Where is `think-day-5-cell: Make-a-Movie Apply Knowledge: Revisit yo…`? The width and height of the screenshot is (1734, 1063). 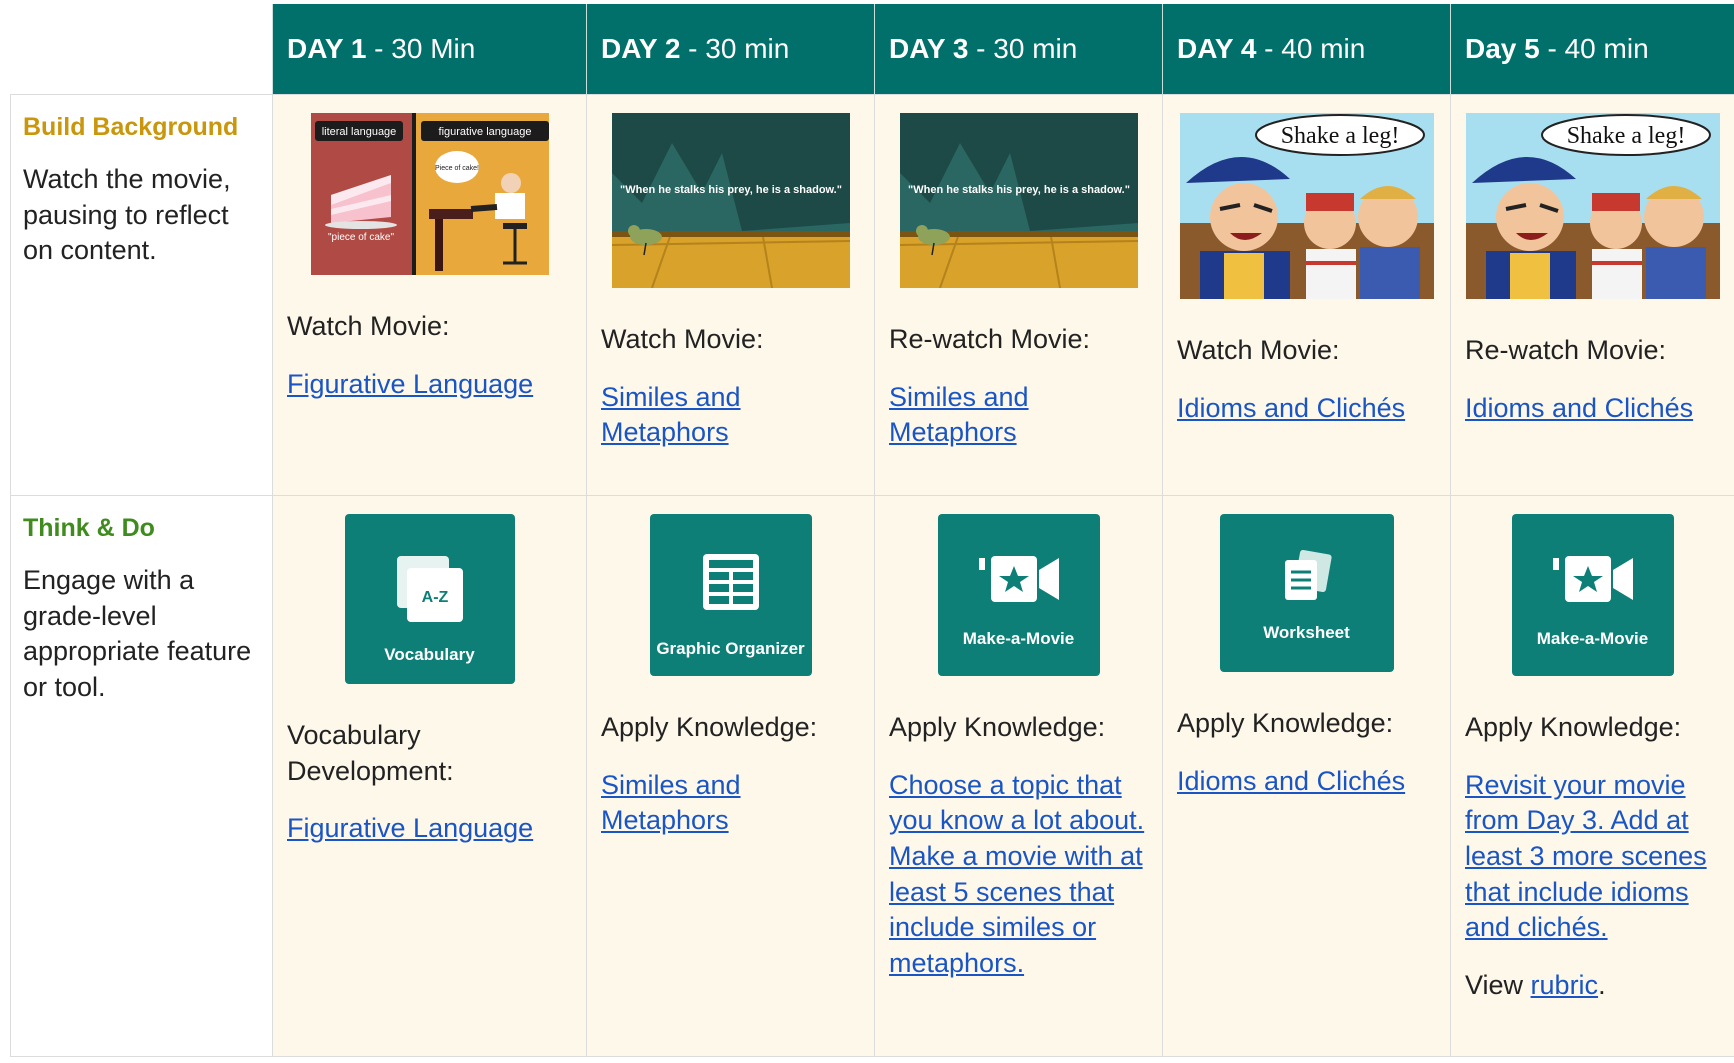
think-day-5-cell: Make-a-Movie Apply Knowledge: Revisit yo… is located at coordinates (1592, 776).